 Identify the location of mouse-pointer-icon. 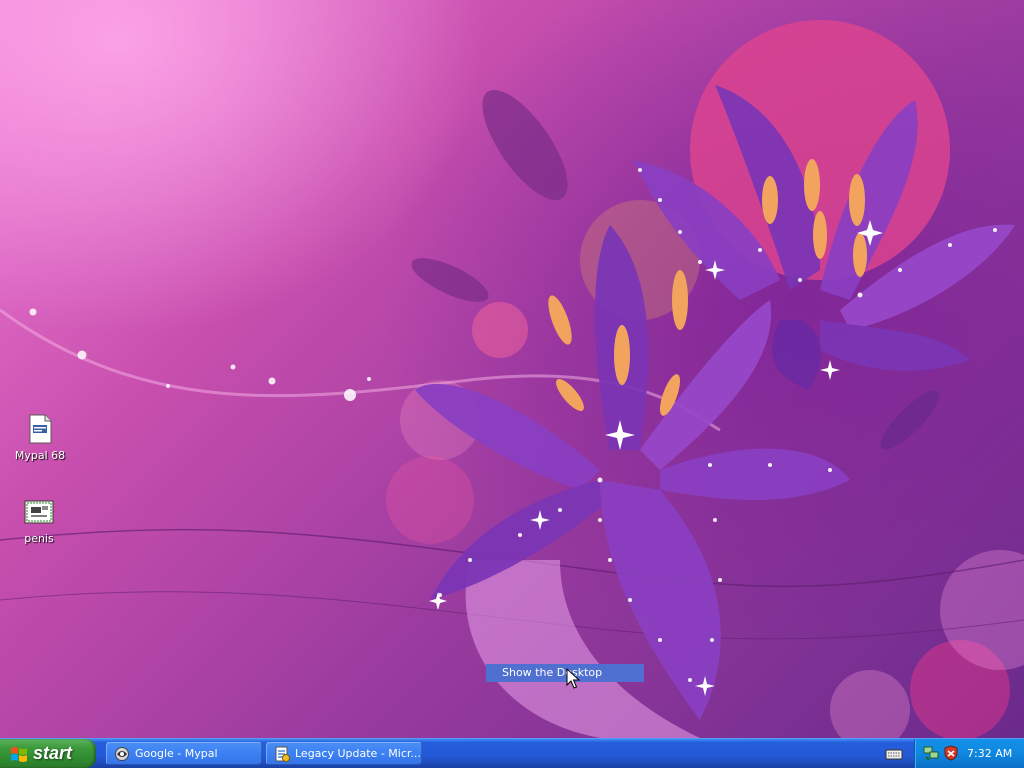
(573, 678).